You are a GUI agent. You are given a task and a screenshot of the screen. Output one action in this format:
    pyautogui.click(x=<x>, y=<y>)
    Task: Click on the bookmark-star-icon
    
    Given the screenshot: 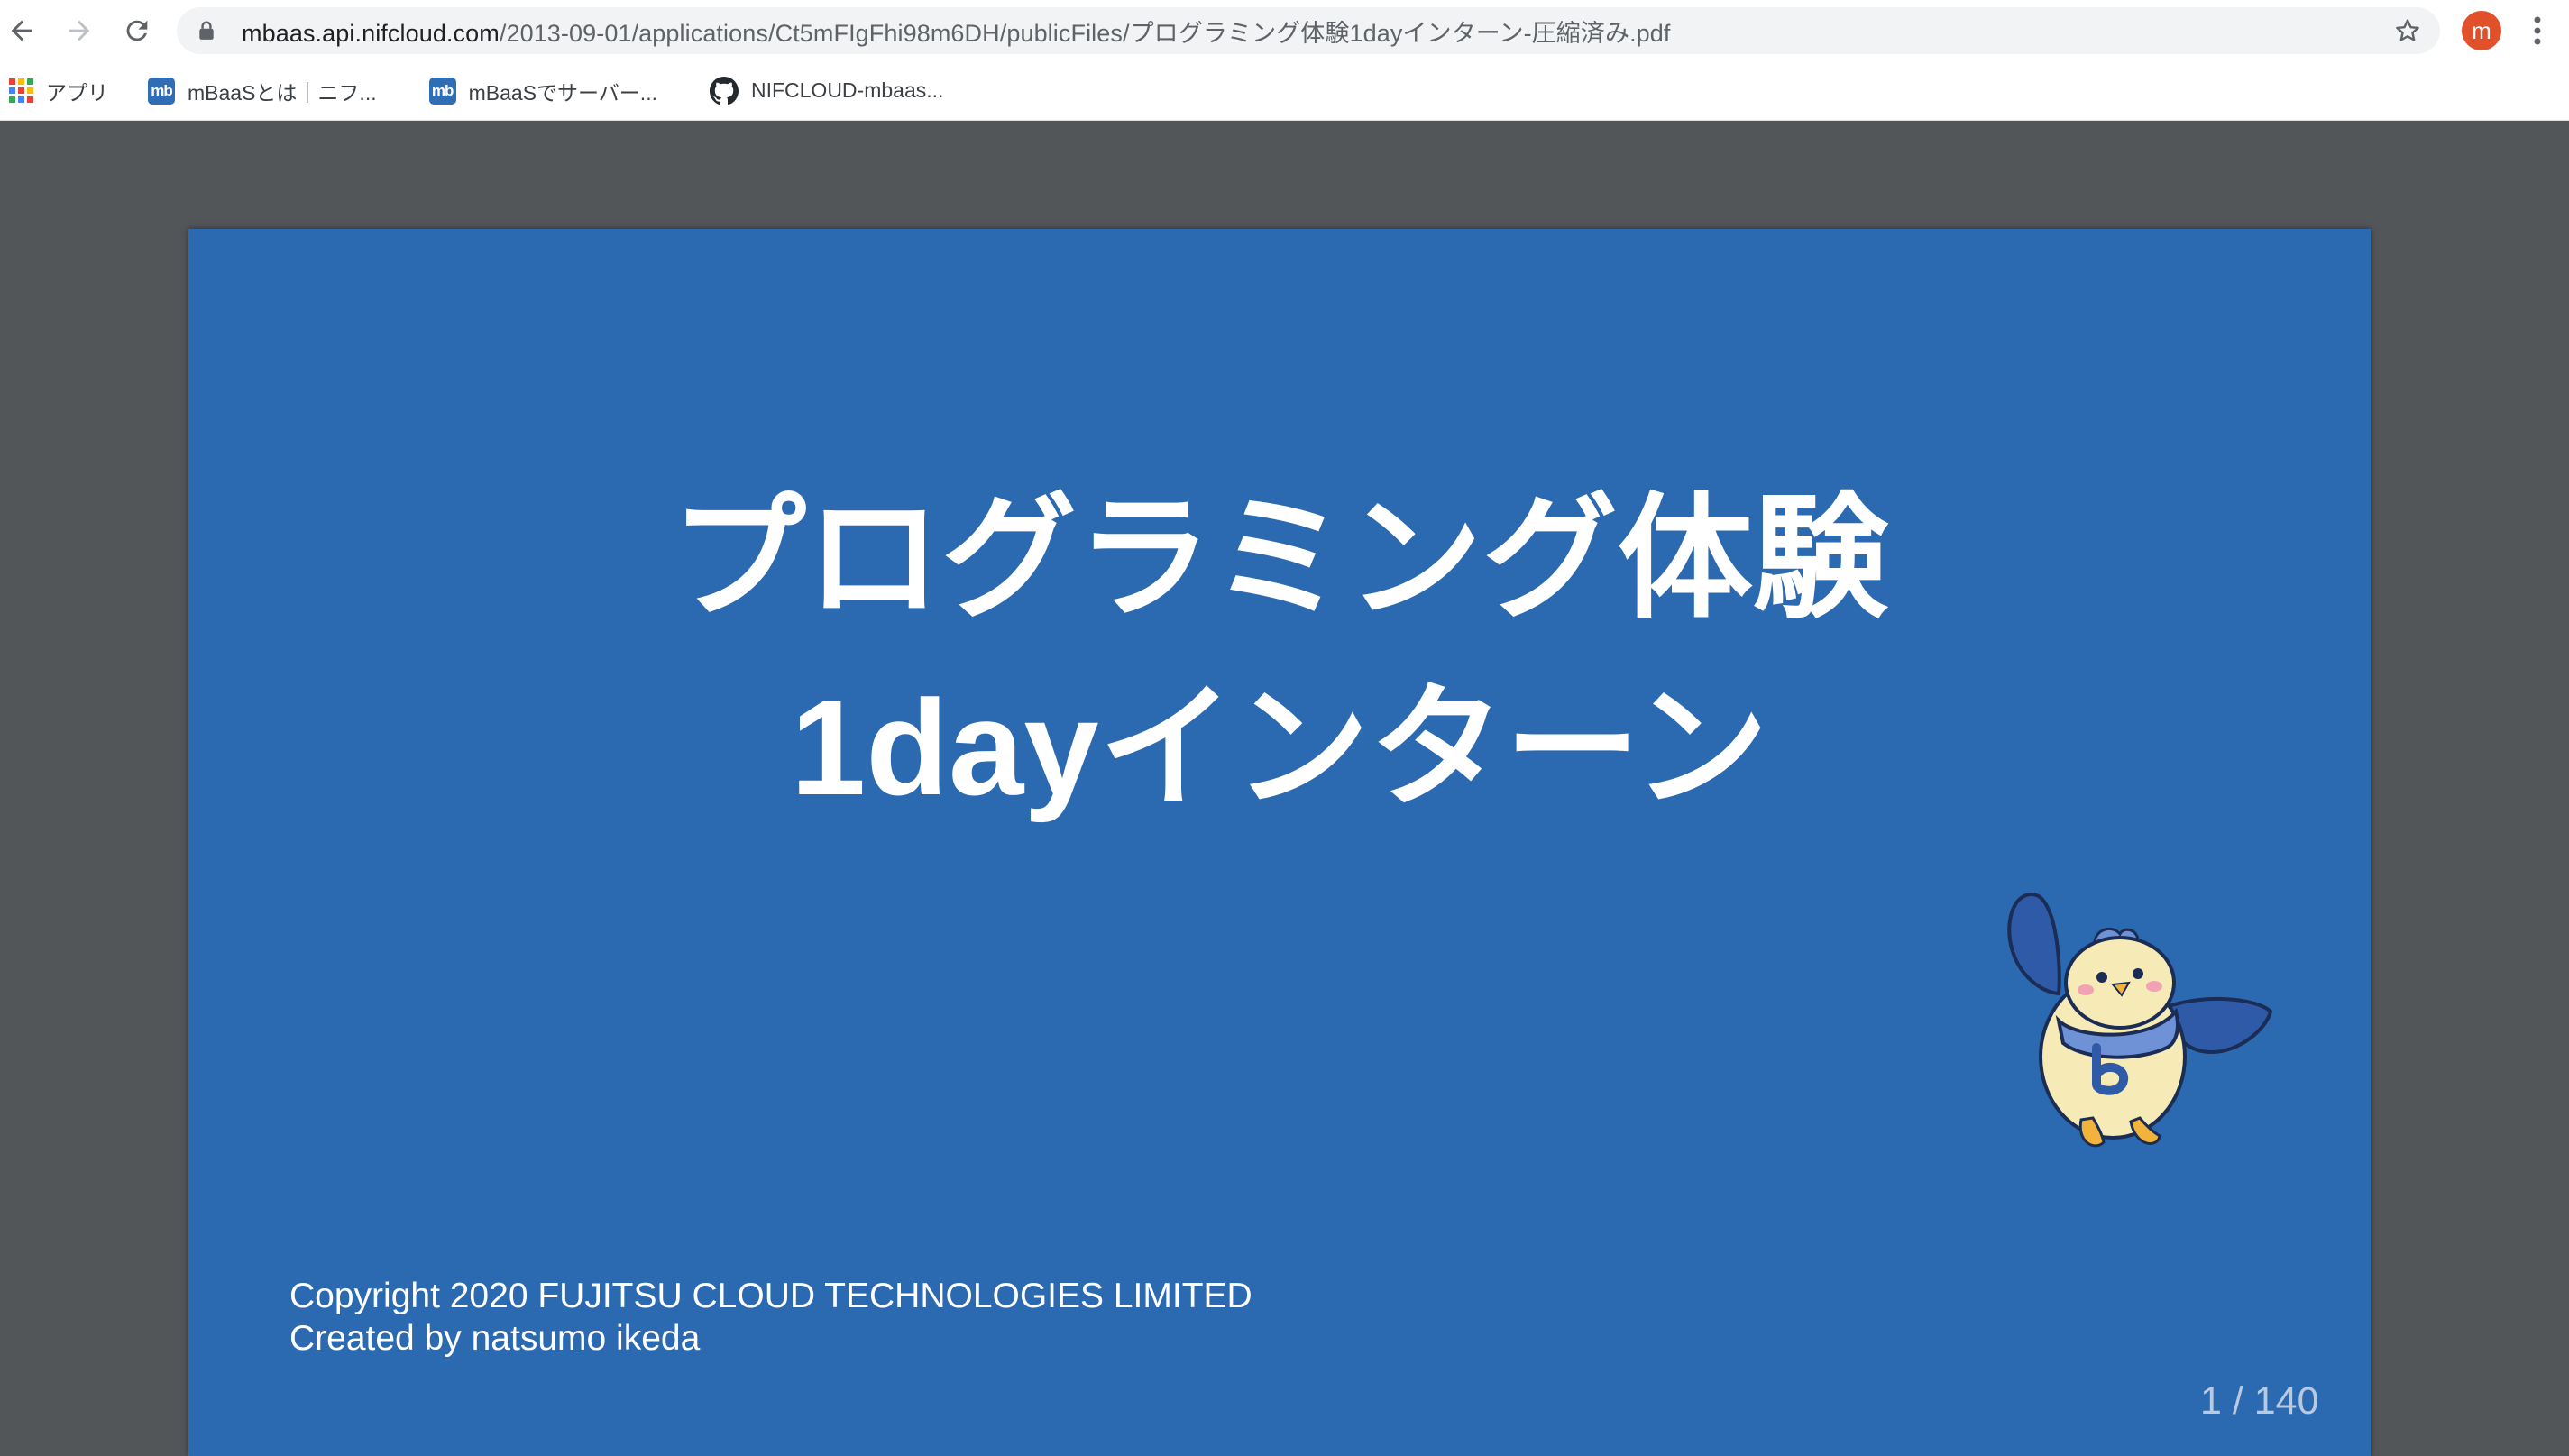 What is the action you would take?
    pyautogui.click(x=2407, y=31)
    